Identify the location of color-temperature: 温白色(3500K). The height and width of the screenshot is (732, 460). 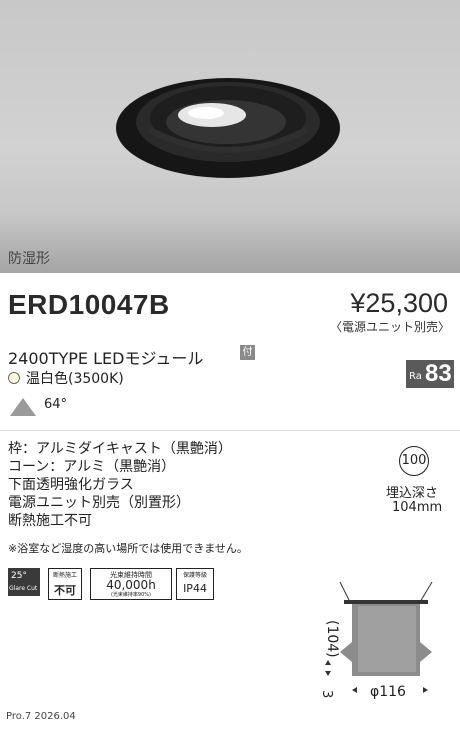
(75, 379).